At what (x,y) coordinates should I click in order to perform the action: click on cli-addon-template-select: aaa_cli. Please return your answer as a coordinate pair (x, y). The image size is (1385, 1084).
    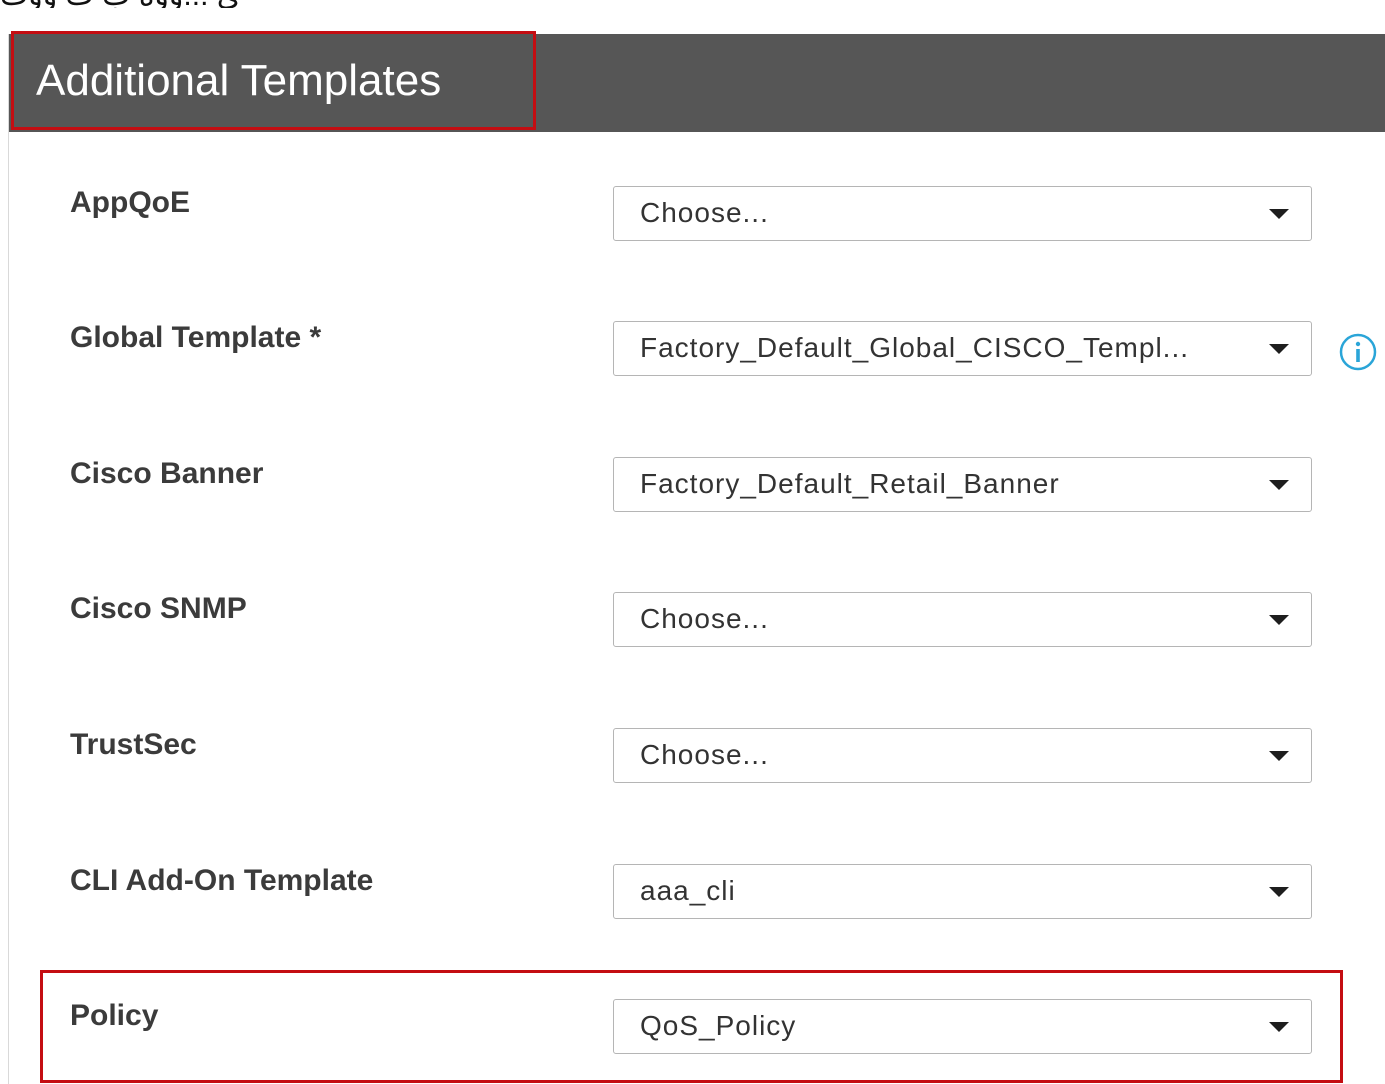
    Looking at the image, I should click on (962, 891).